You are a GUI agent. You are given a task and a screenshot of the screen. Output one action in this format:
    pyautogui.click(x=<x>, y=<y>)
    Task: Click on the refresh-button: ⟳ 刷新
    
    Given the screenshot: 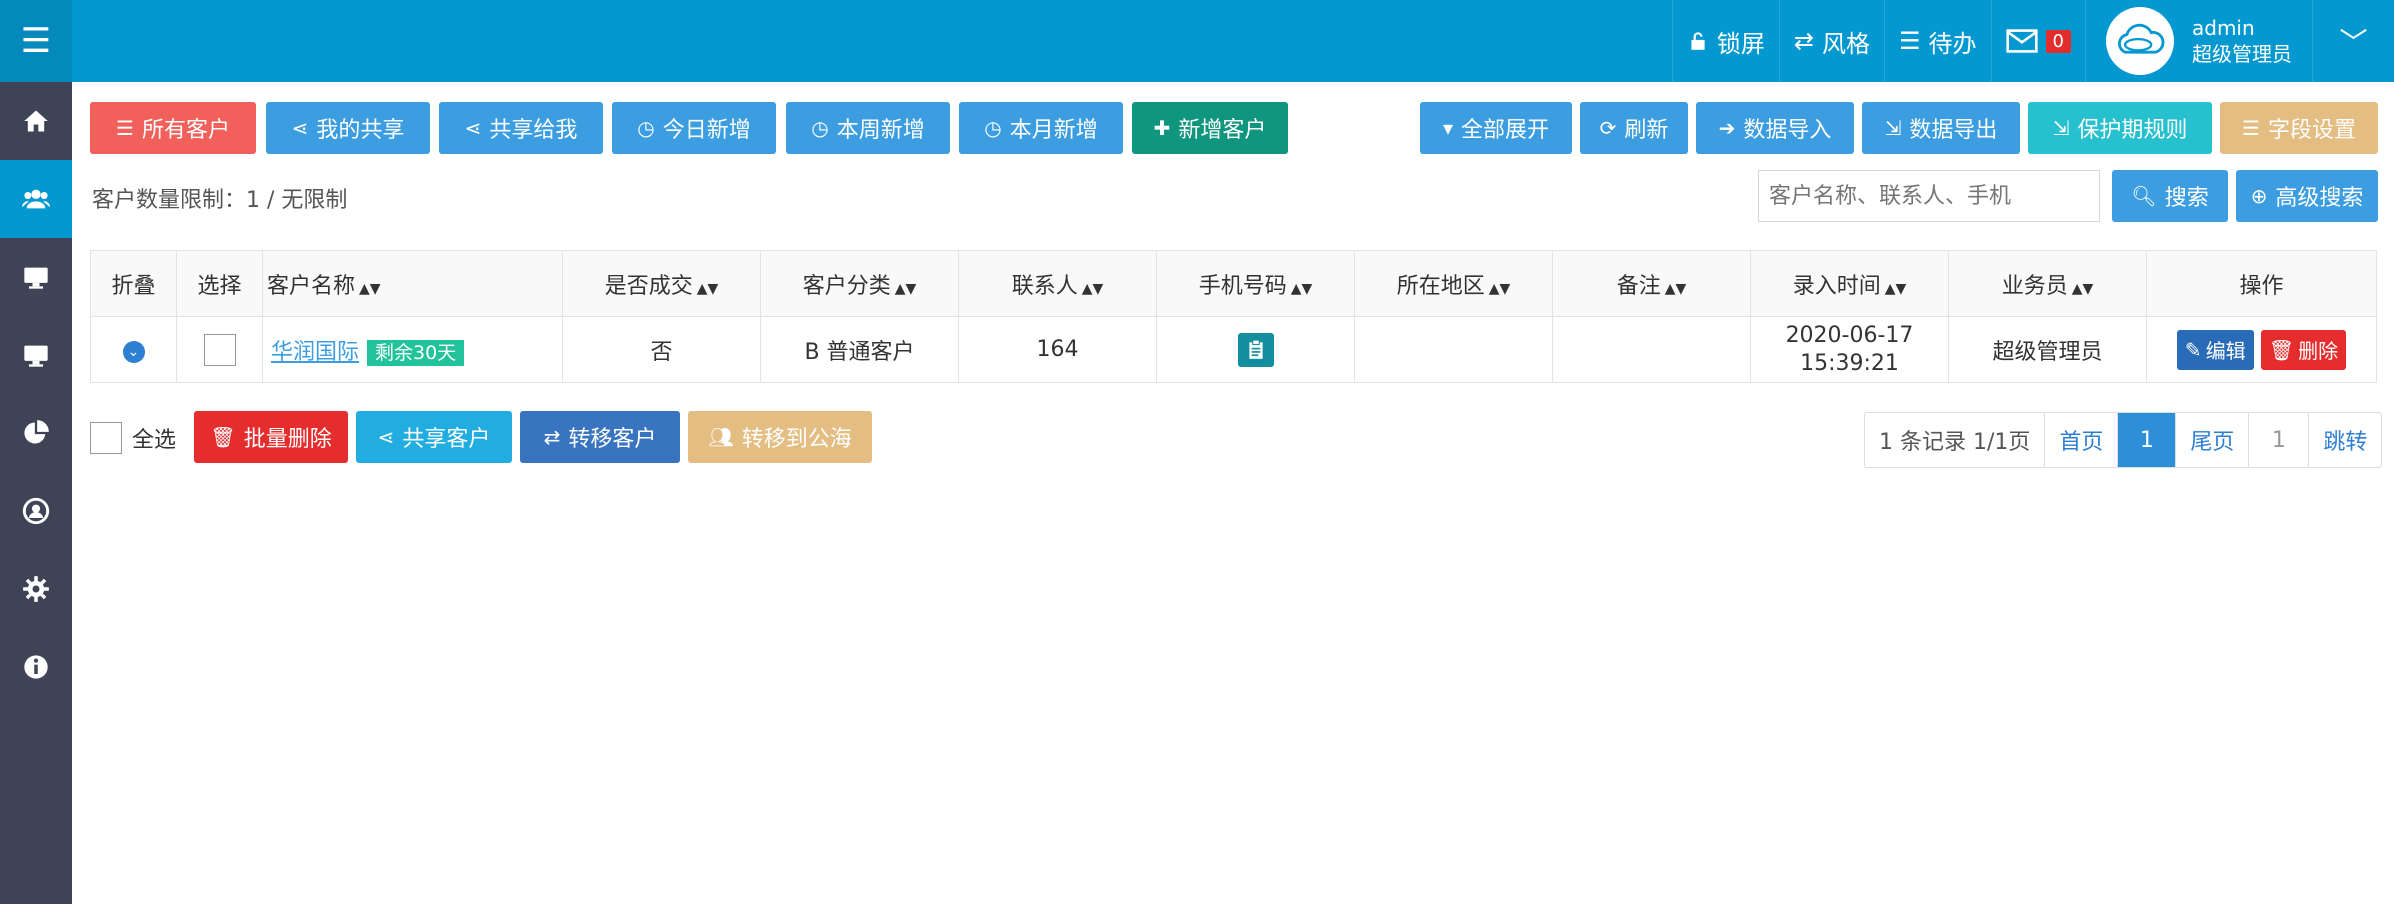 What is the action you would take?
    pyautogui.click(x=1634, y=128)
    